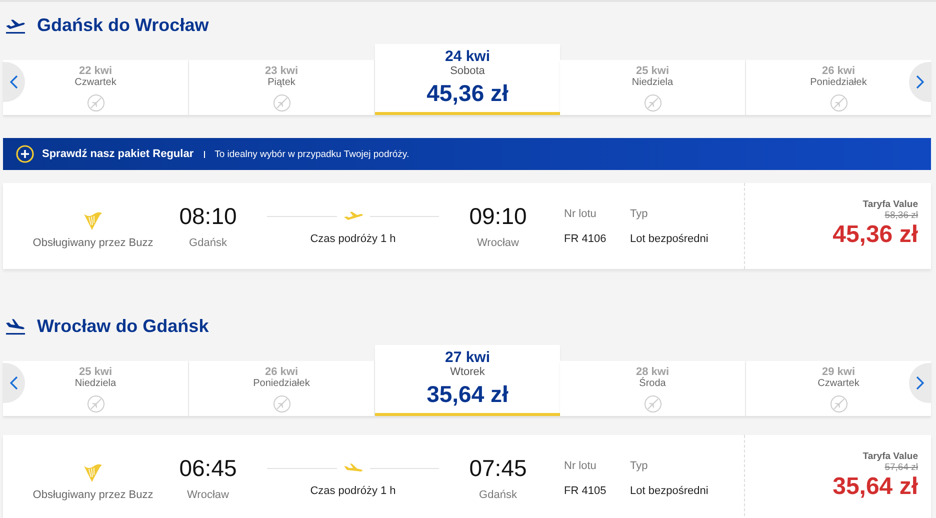  Describe the element at coordinates (585, 490) in the screenshot. I see `flight-number: FR 4105` at that location.